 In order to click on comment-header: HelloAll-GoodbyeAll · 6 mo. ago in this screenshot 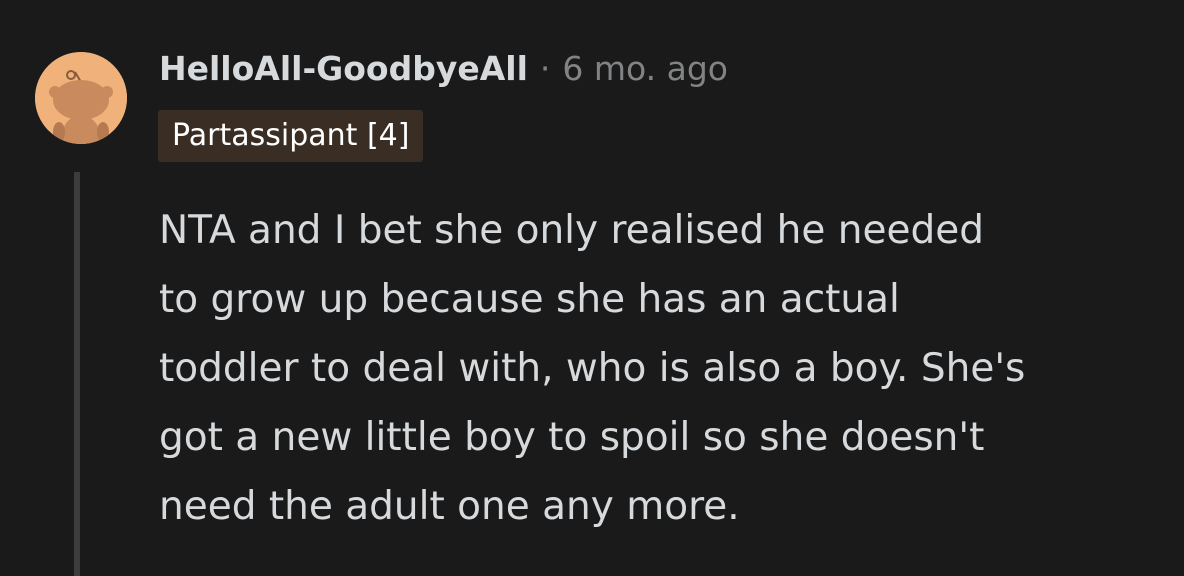, I will do `click(443, 69)`.